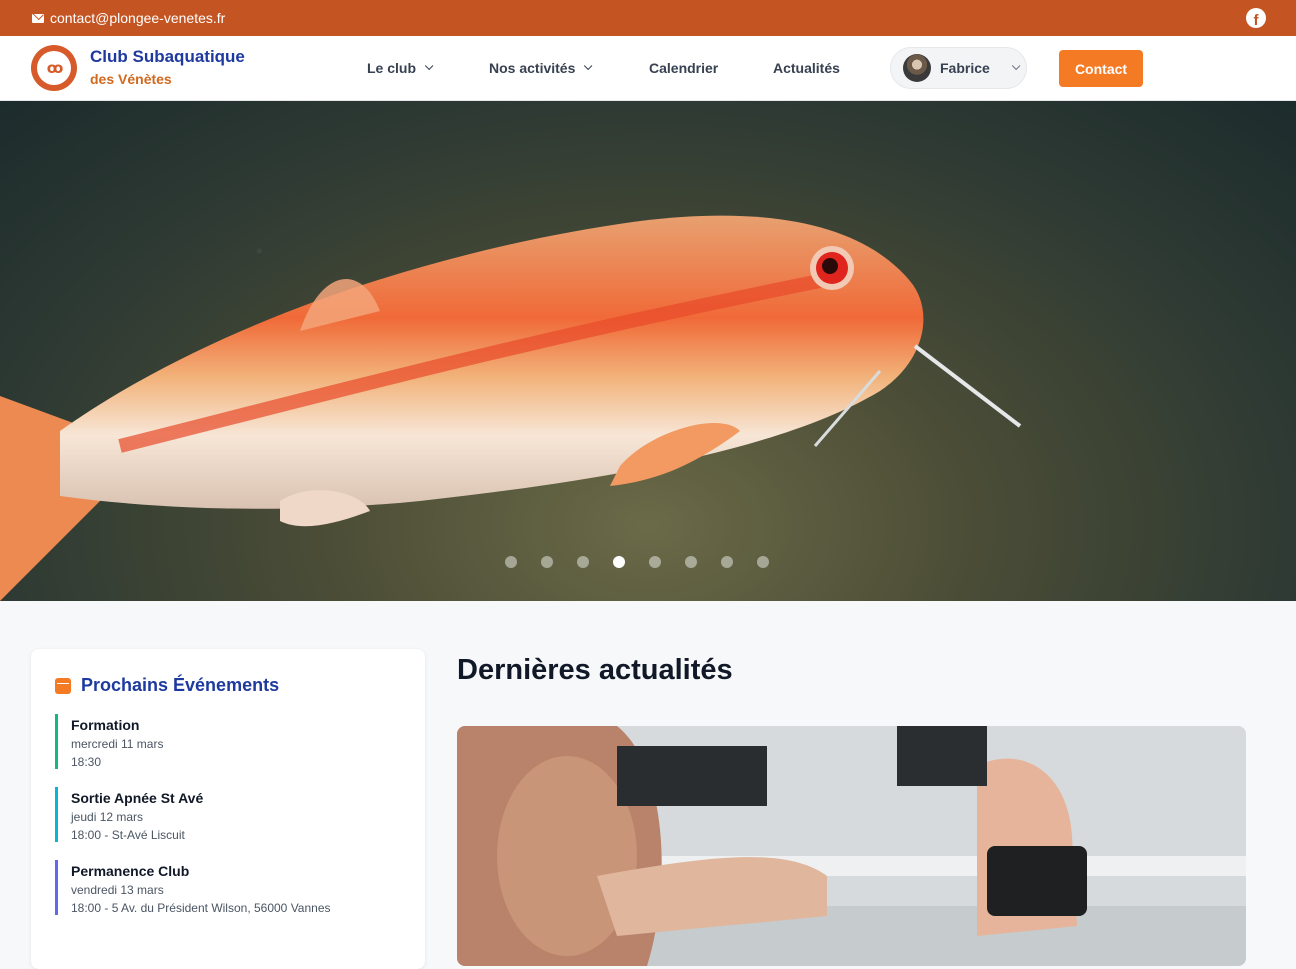 The height and width of the screenshot is (969, 1296). What do you see at coordinates (117, 890) in the screenshot?
I see `event-date: vendredi 13 mars` at bounding box center [117, 890].